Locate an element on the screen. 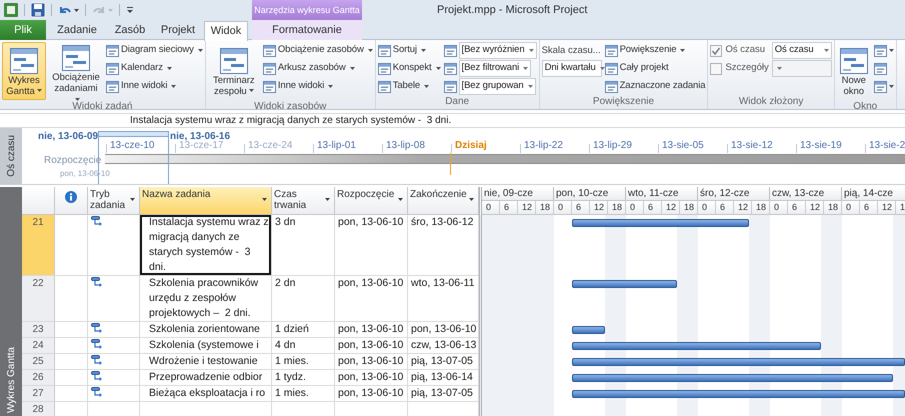 The image size is (905, 416). ribbon-tab: Formatowanie is located at coordinates (307, 30).